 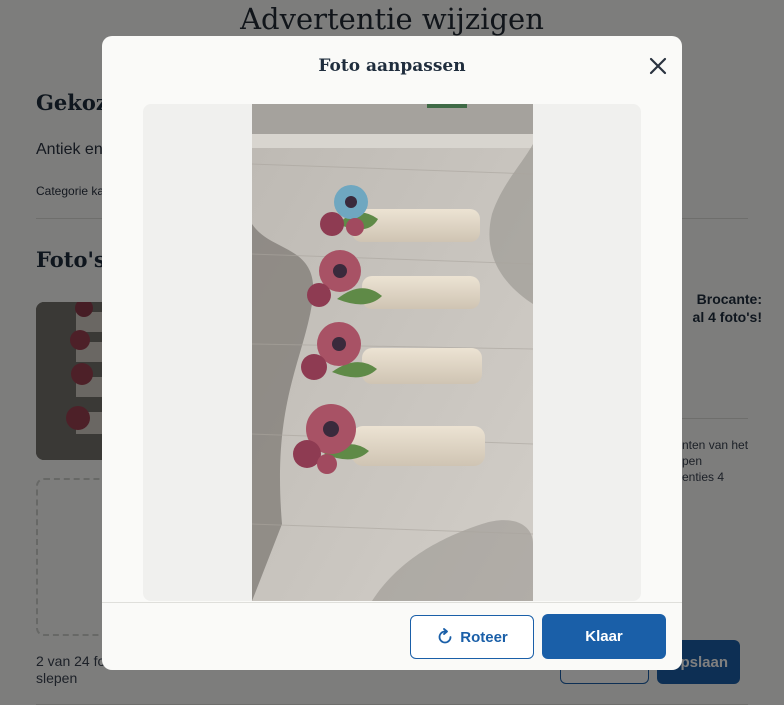 What do you see at coordinates (392, 602) in the screenshot?
I see `divider` at bounding box center [392, 602].